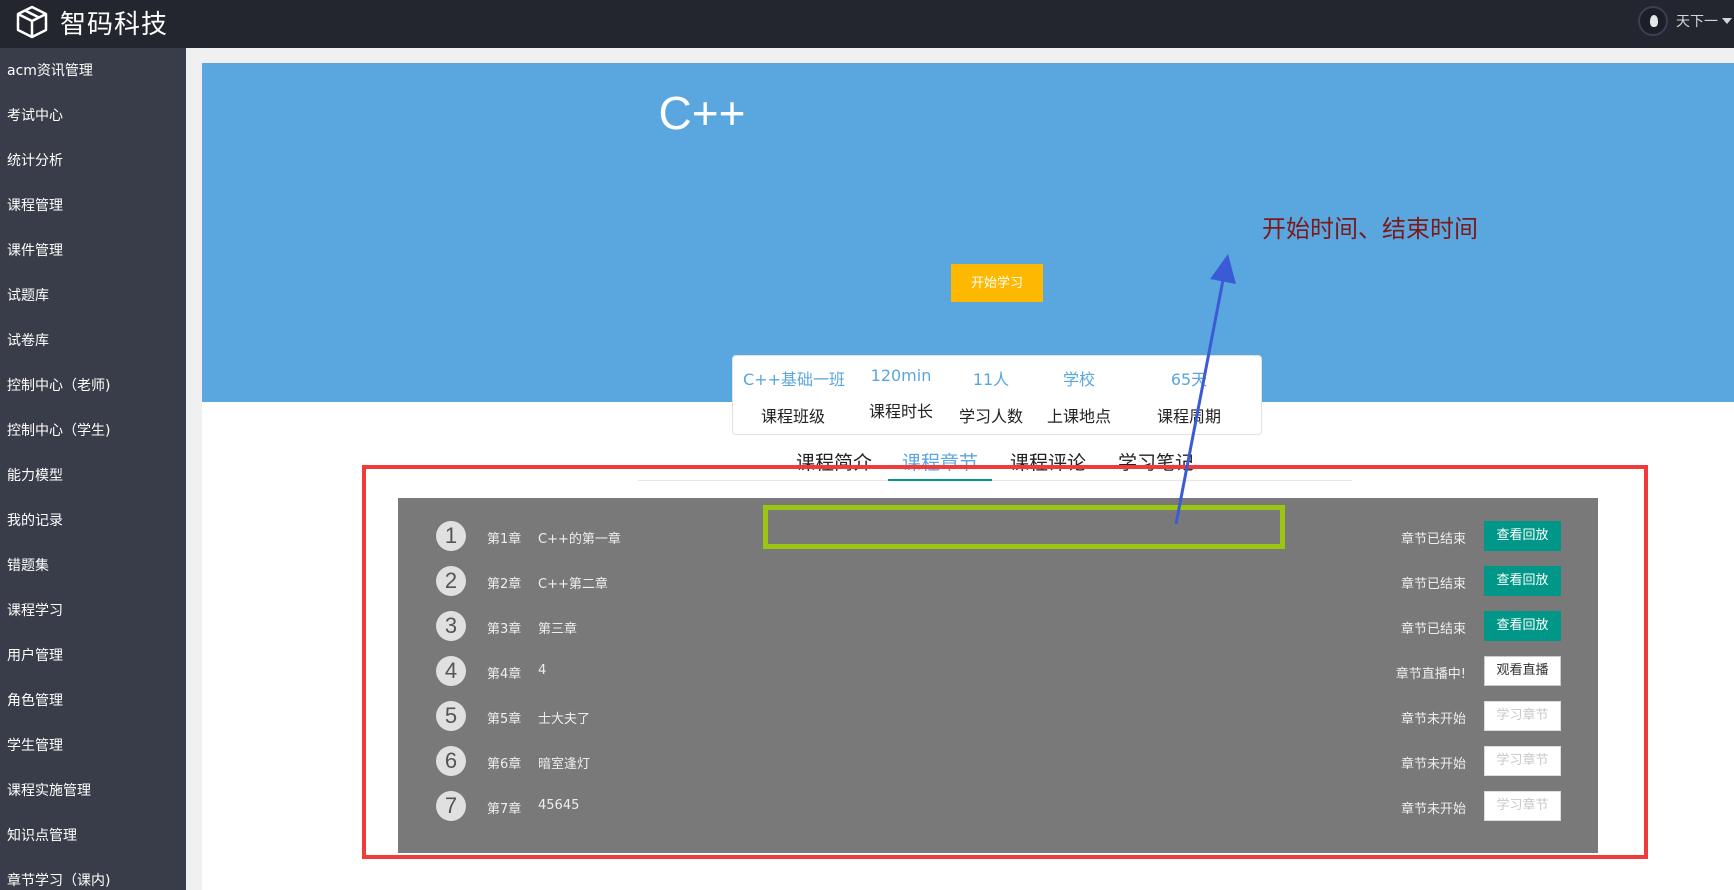 This screenshot has width=1734, height=890. I want to click on logo-text: 智码科技, so click(114, 24).